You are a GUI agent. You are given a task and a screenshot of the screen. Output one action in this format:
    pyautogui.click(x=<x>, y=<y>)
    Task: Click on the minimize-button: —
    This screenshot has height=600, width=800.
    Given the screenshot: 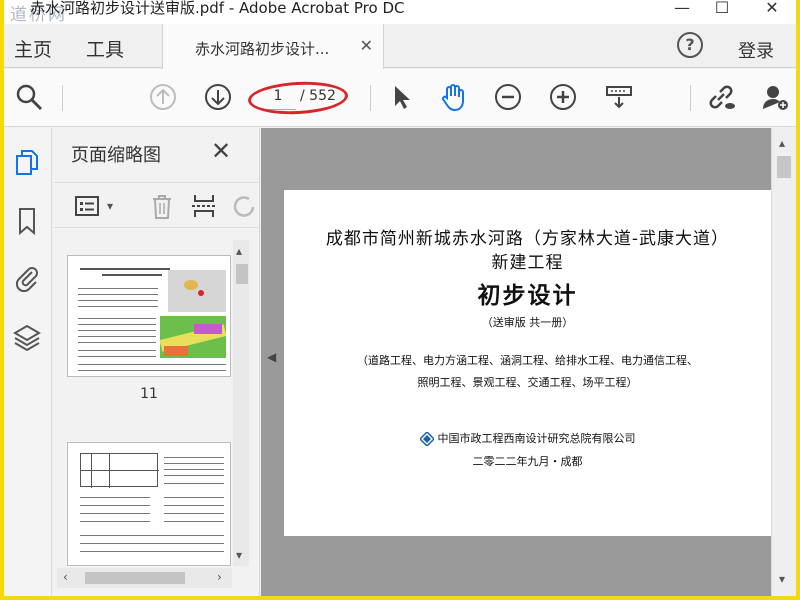 What is the action you would take?
    pyautogui.click(x=682, y=11)
    